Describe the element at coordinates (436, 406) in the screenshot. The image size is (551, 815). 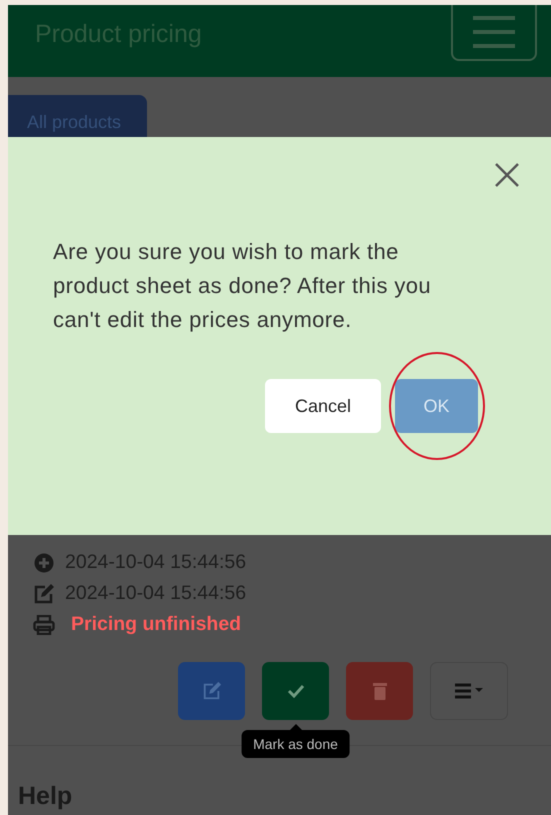
I see `ok-button: OK` at that location.